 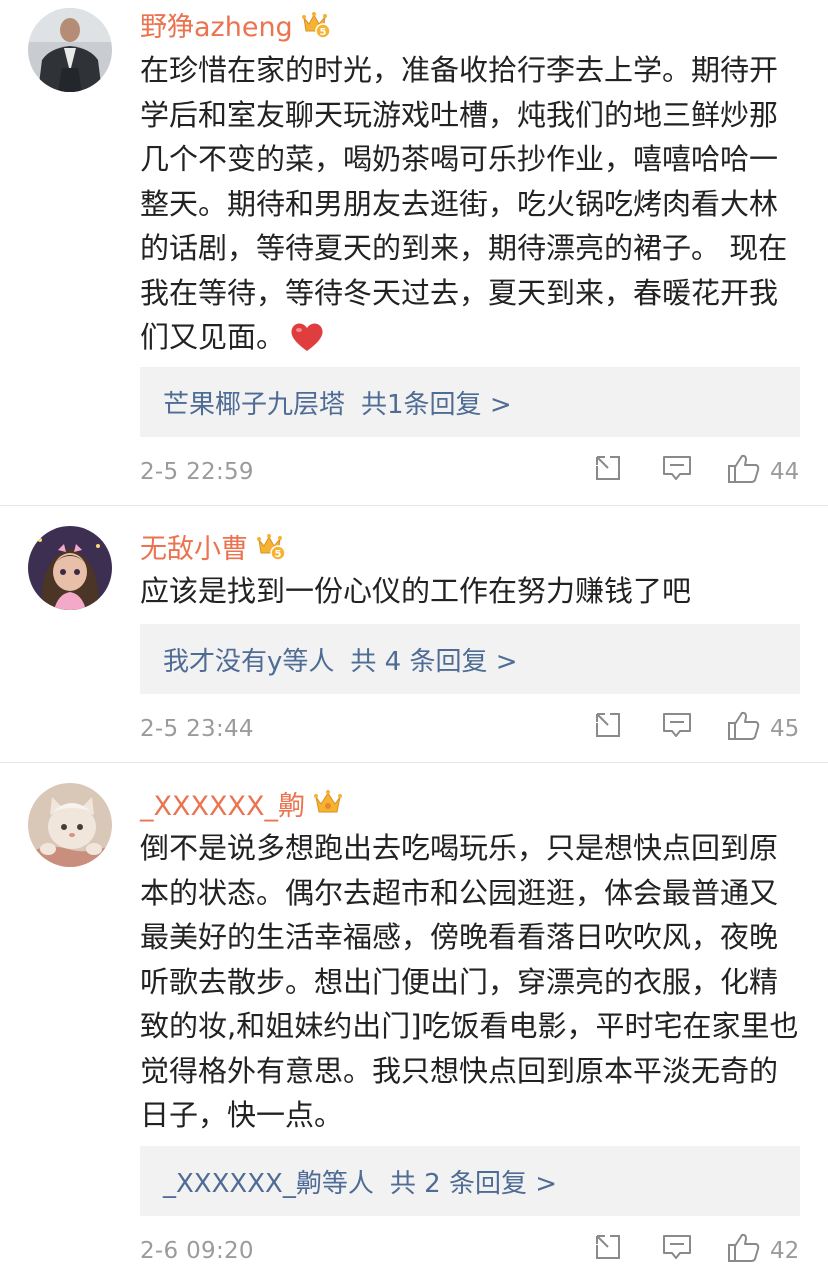 What do you see at coordinates (785, 472) in the screenshot?
I see `like-count: 44` at bounding box center [785, 472].